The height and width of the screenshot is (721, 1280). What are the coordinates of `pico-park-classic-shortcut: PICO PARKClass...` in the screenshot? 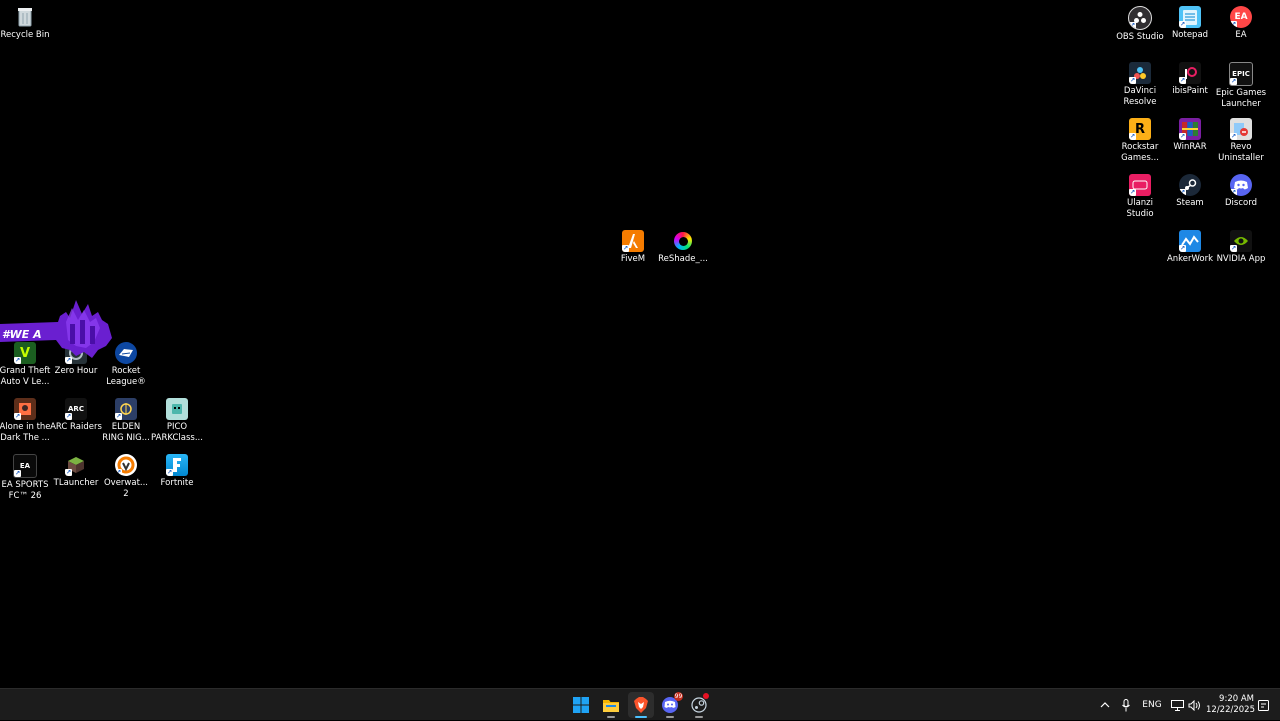 It's located at (177, 421).